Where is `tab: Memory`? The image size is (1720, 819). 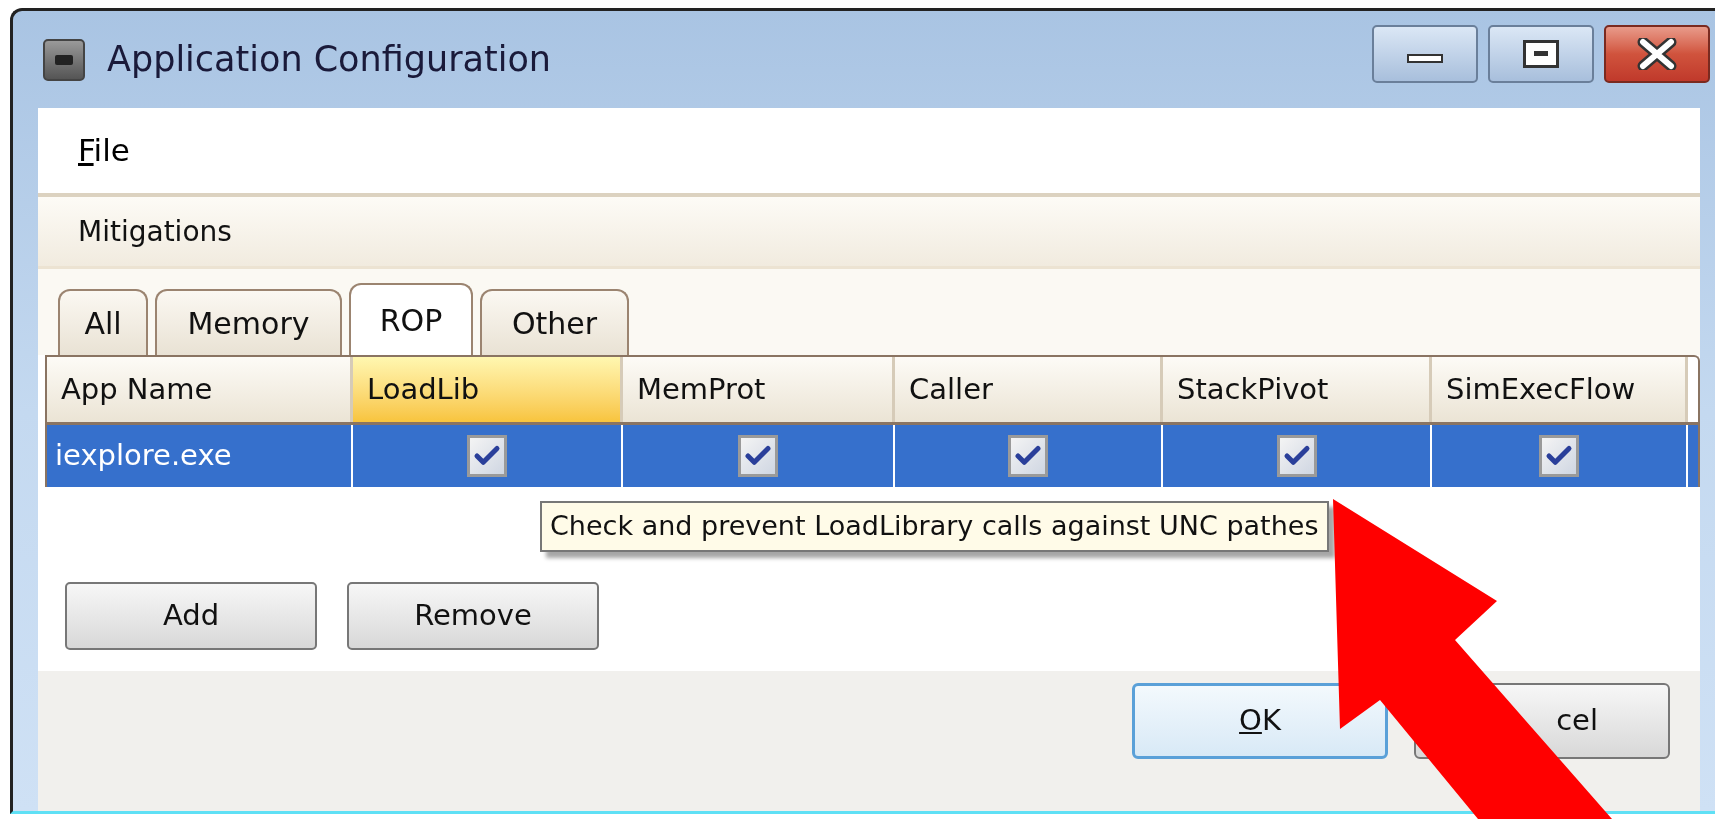 tab: Memory is located at coordinates (248, 322).